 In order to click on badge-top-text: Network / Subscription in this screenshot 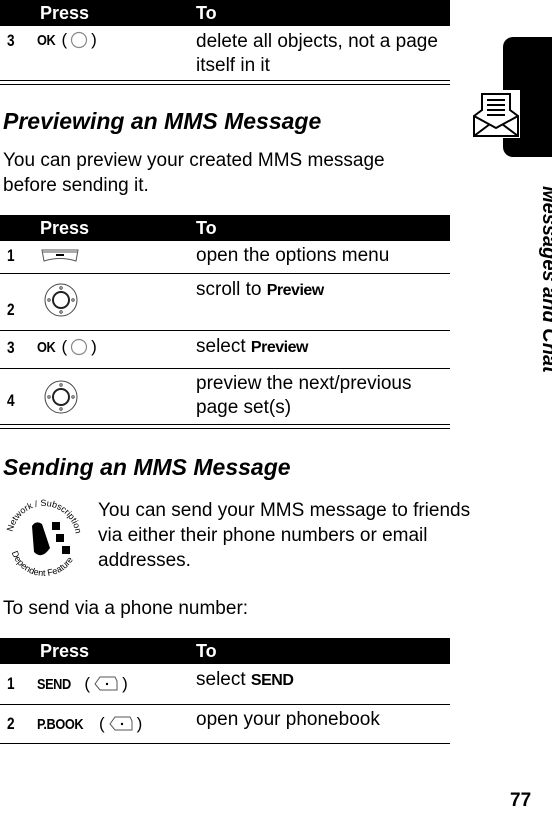, I will do `click(44, 516)`.